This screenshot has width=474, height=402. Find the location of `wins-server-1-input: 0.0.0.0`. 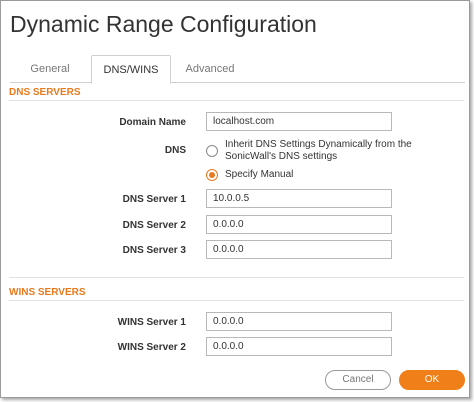

wins-server-1-input: 0.0.0.0 is located at coordinates (299, 321).